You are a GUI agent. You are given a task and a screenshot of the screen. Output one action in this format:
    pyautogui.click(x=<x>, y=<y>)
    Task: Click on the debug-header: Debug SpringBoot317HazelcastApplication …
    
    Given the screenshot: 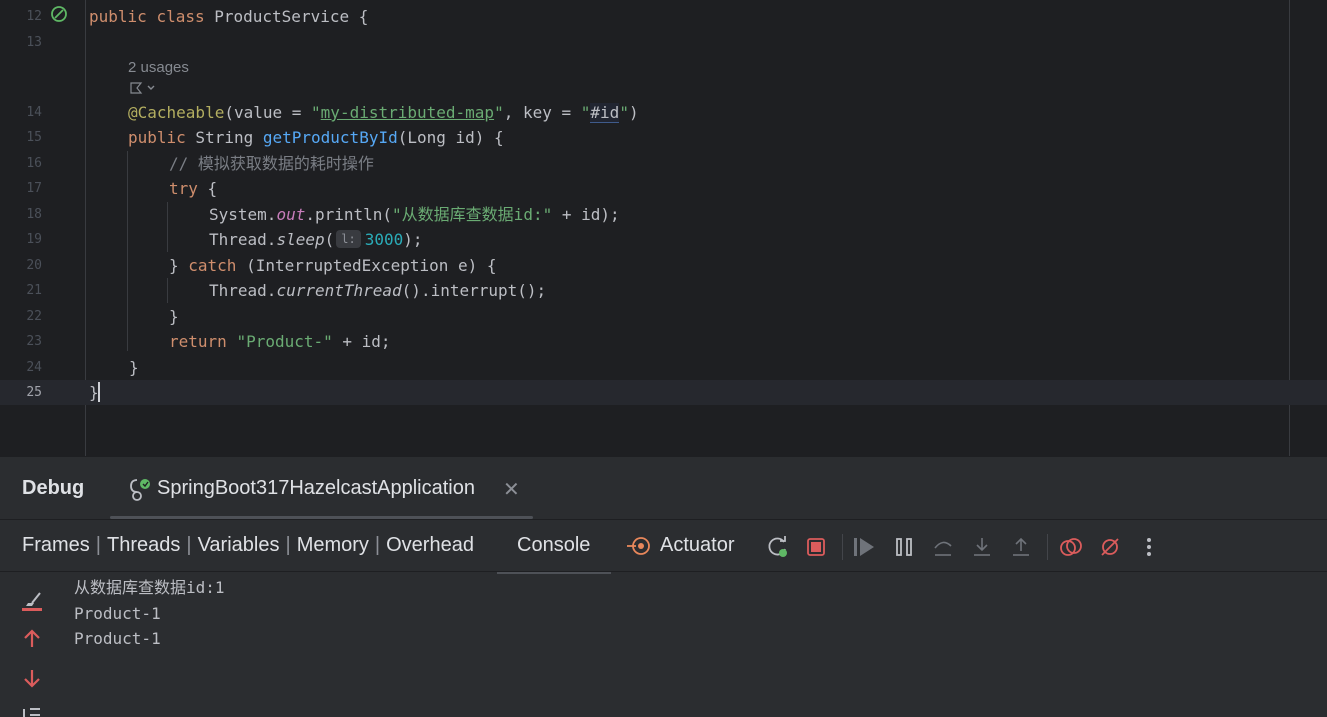 What is the action you would take?
    pyautogui.click(x=663, y=488)
    